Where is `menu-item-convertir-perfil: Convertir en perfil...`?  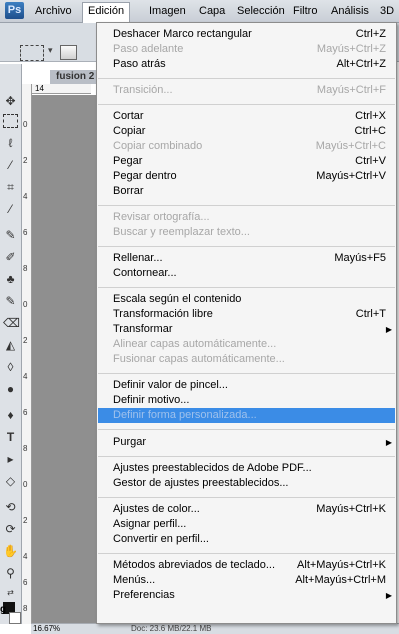 menu-item-convertir-perfil: Convertir en perfil... is located at coordinates (250, 539).